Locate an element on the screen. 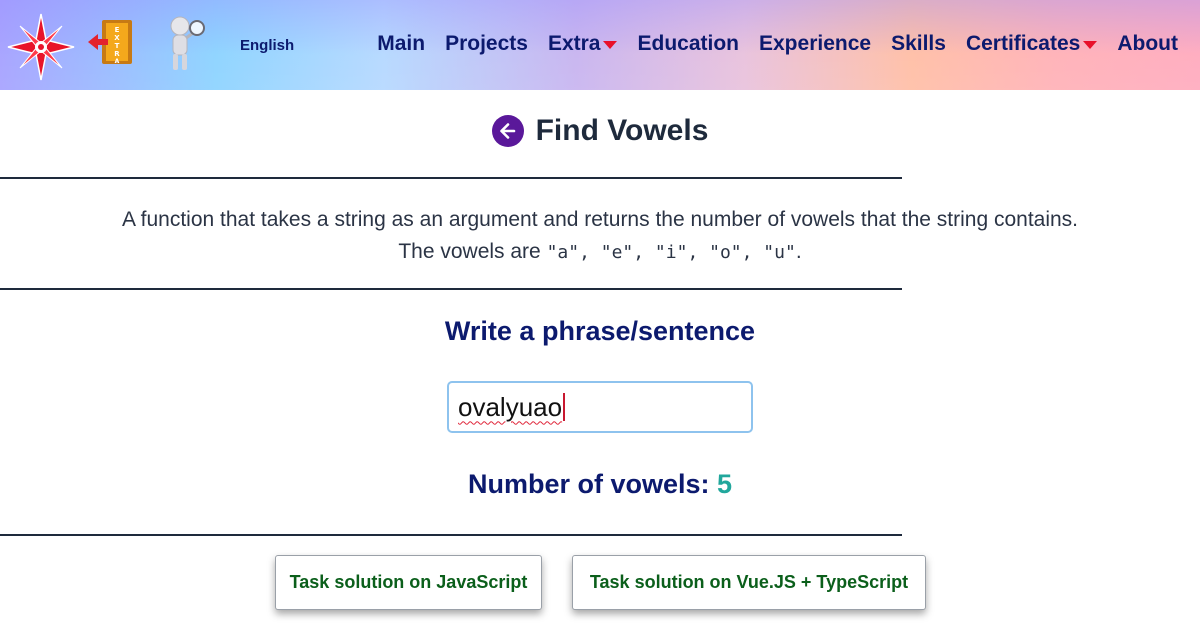 This screenshot has width=1200, height=630. back-button is located at coordinates (507, 131).